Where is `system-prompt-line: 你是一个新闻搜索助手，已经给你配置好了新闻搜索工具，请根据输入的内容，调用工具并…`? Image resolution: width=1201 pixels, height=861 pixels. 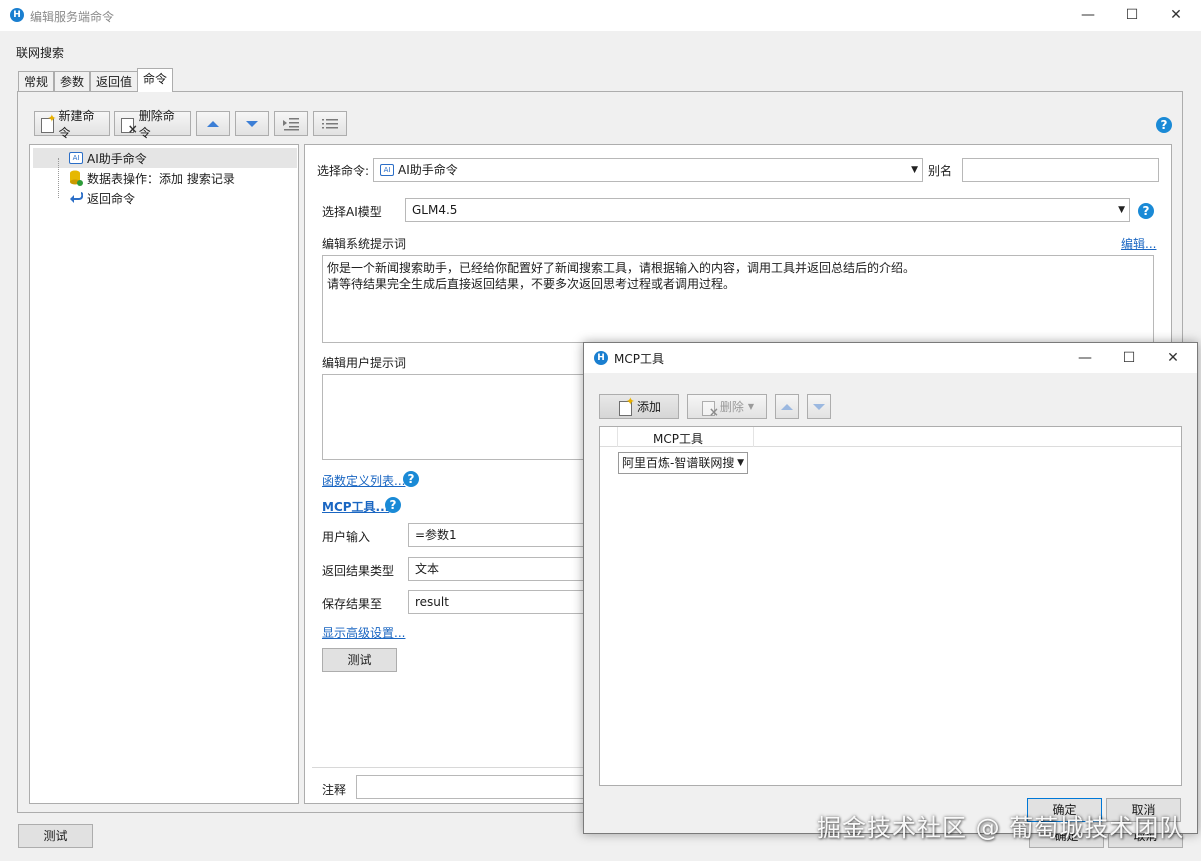 system-prompt-line: 你是一个新闻搜索助手，已经给你配置好了新闻搜索工具，请根据输入的内容，调用工具并… is located at coordinates (621, 268).